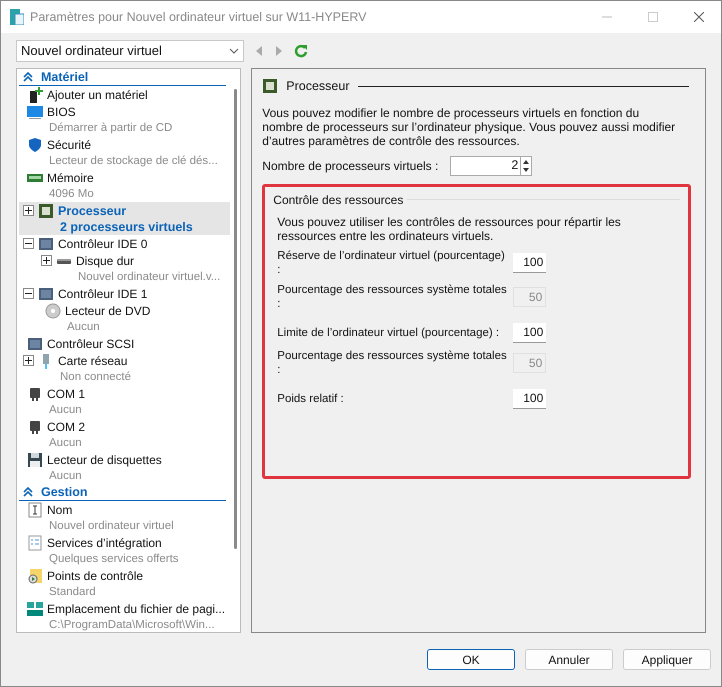 Image resolution: width=722 pixels, height=687 pixels. I want to click on close-icon, so click(699, 17).